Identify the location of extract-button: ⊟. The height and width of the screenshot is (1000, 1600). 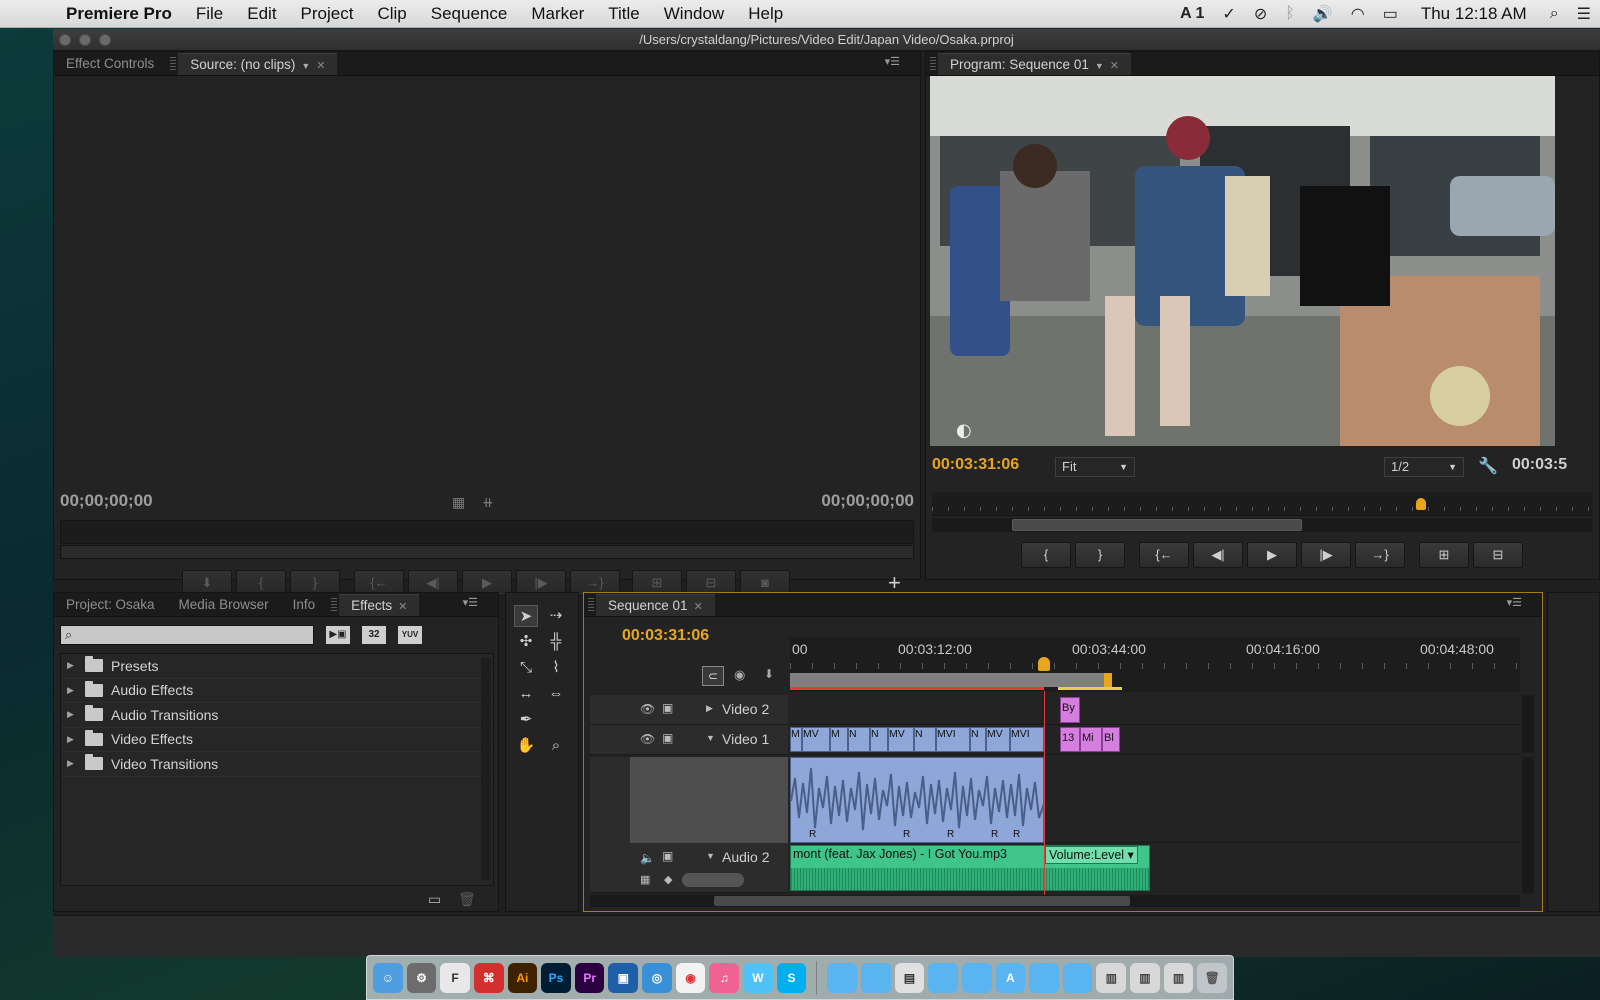
(1498, 555).